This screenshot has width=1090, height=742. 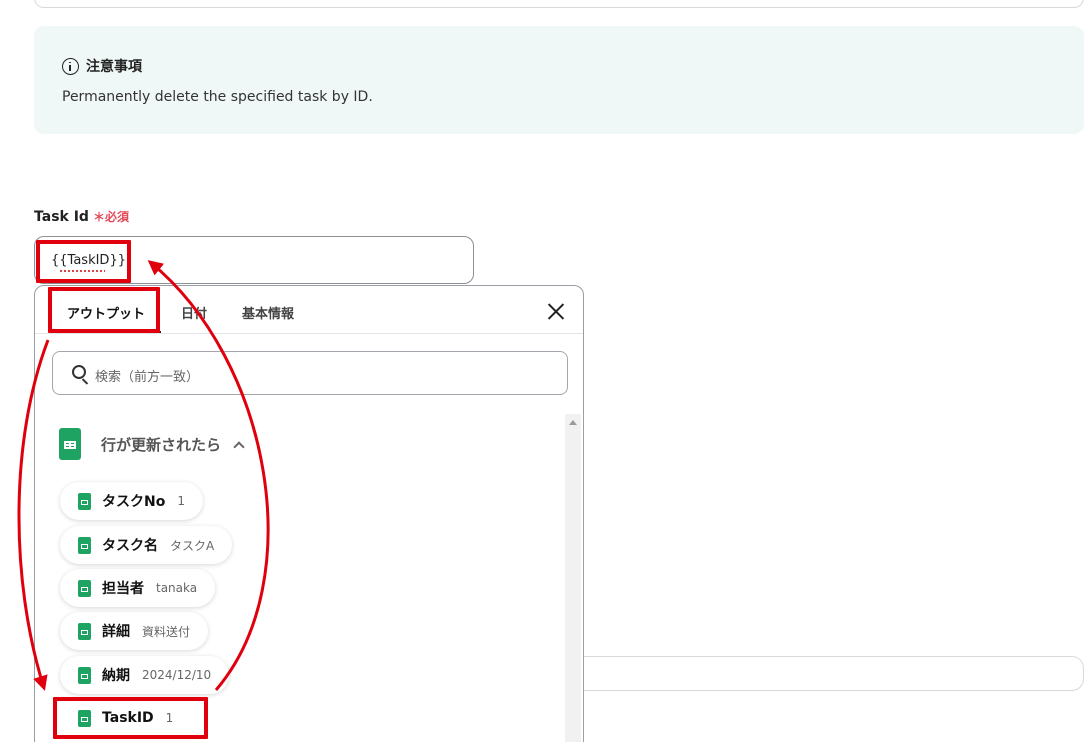 I want to click on arrow-taskid-to-input, so click(x=208, y=475).